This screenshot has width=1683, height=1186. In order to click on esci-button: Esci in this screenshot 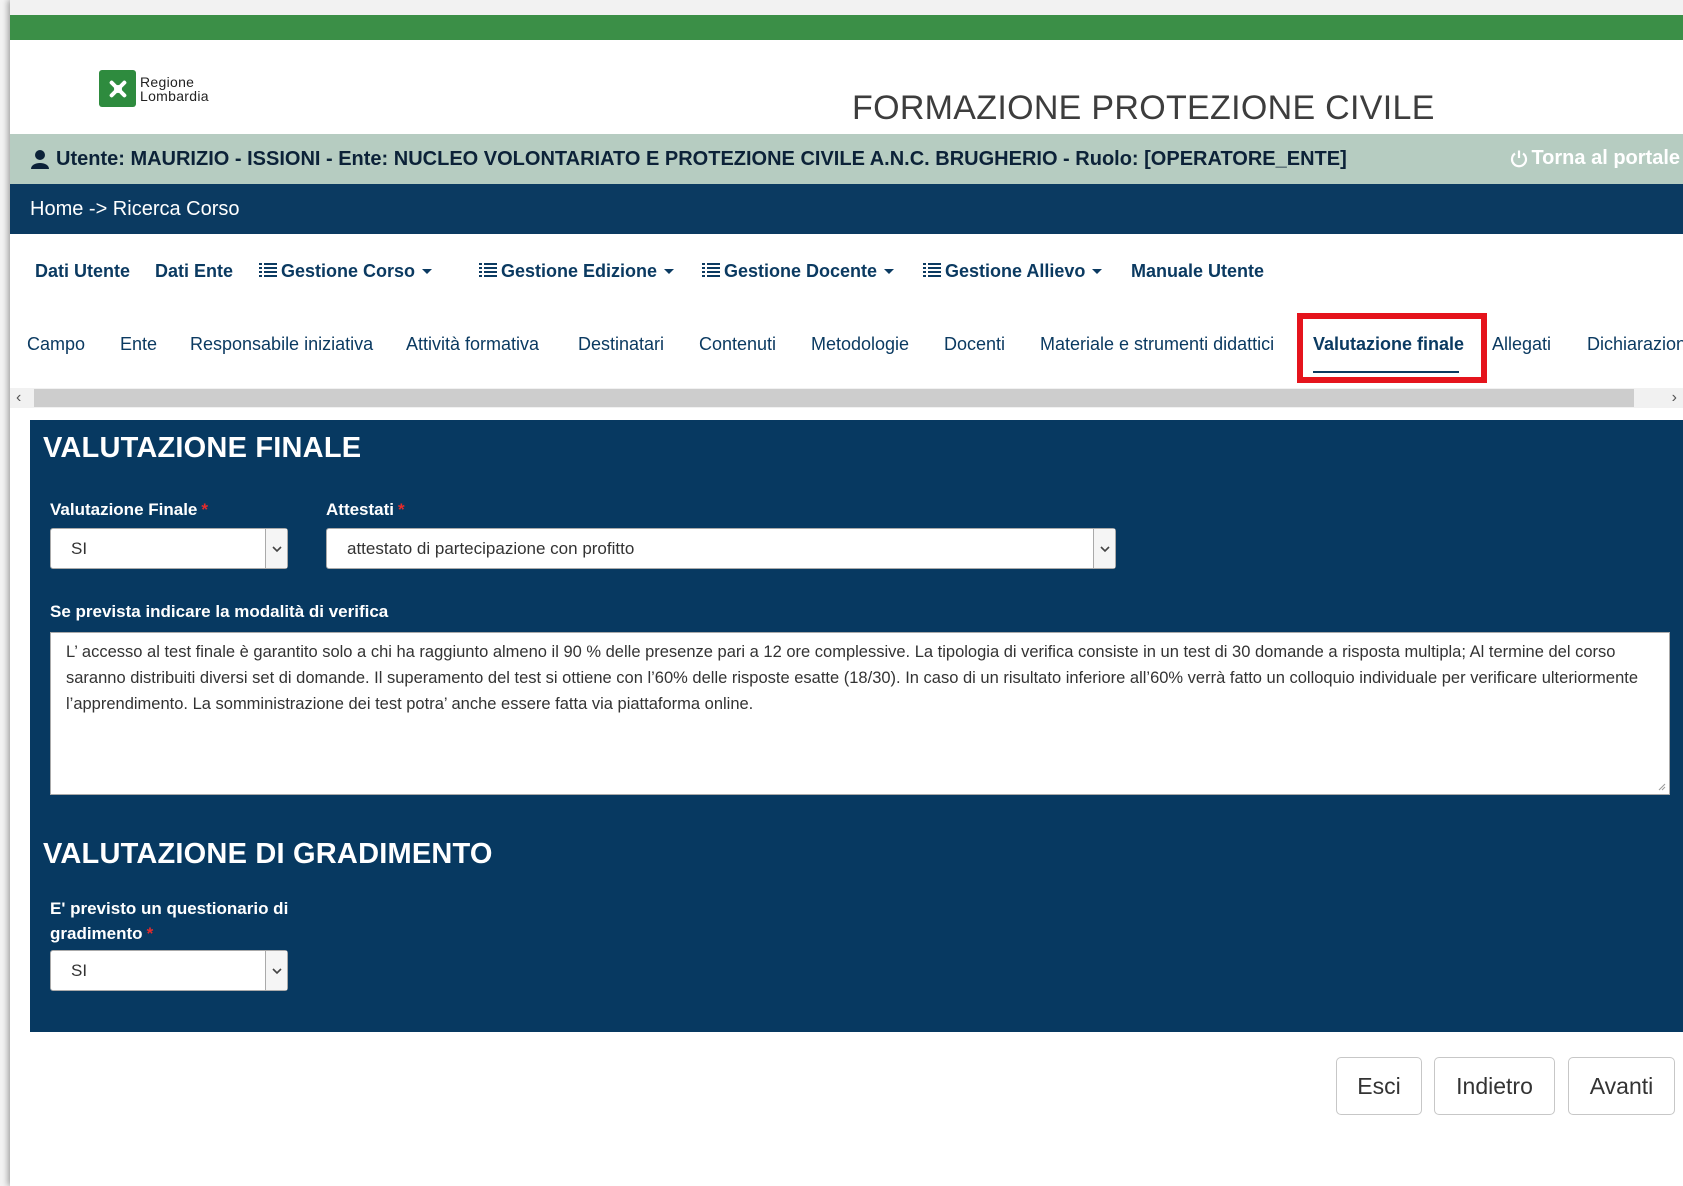, I will do `click(1379, 1086)`.